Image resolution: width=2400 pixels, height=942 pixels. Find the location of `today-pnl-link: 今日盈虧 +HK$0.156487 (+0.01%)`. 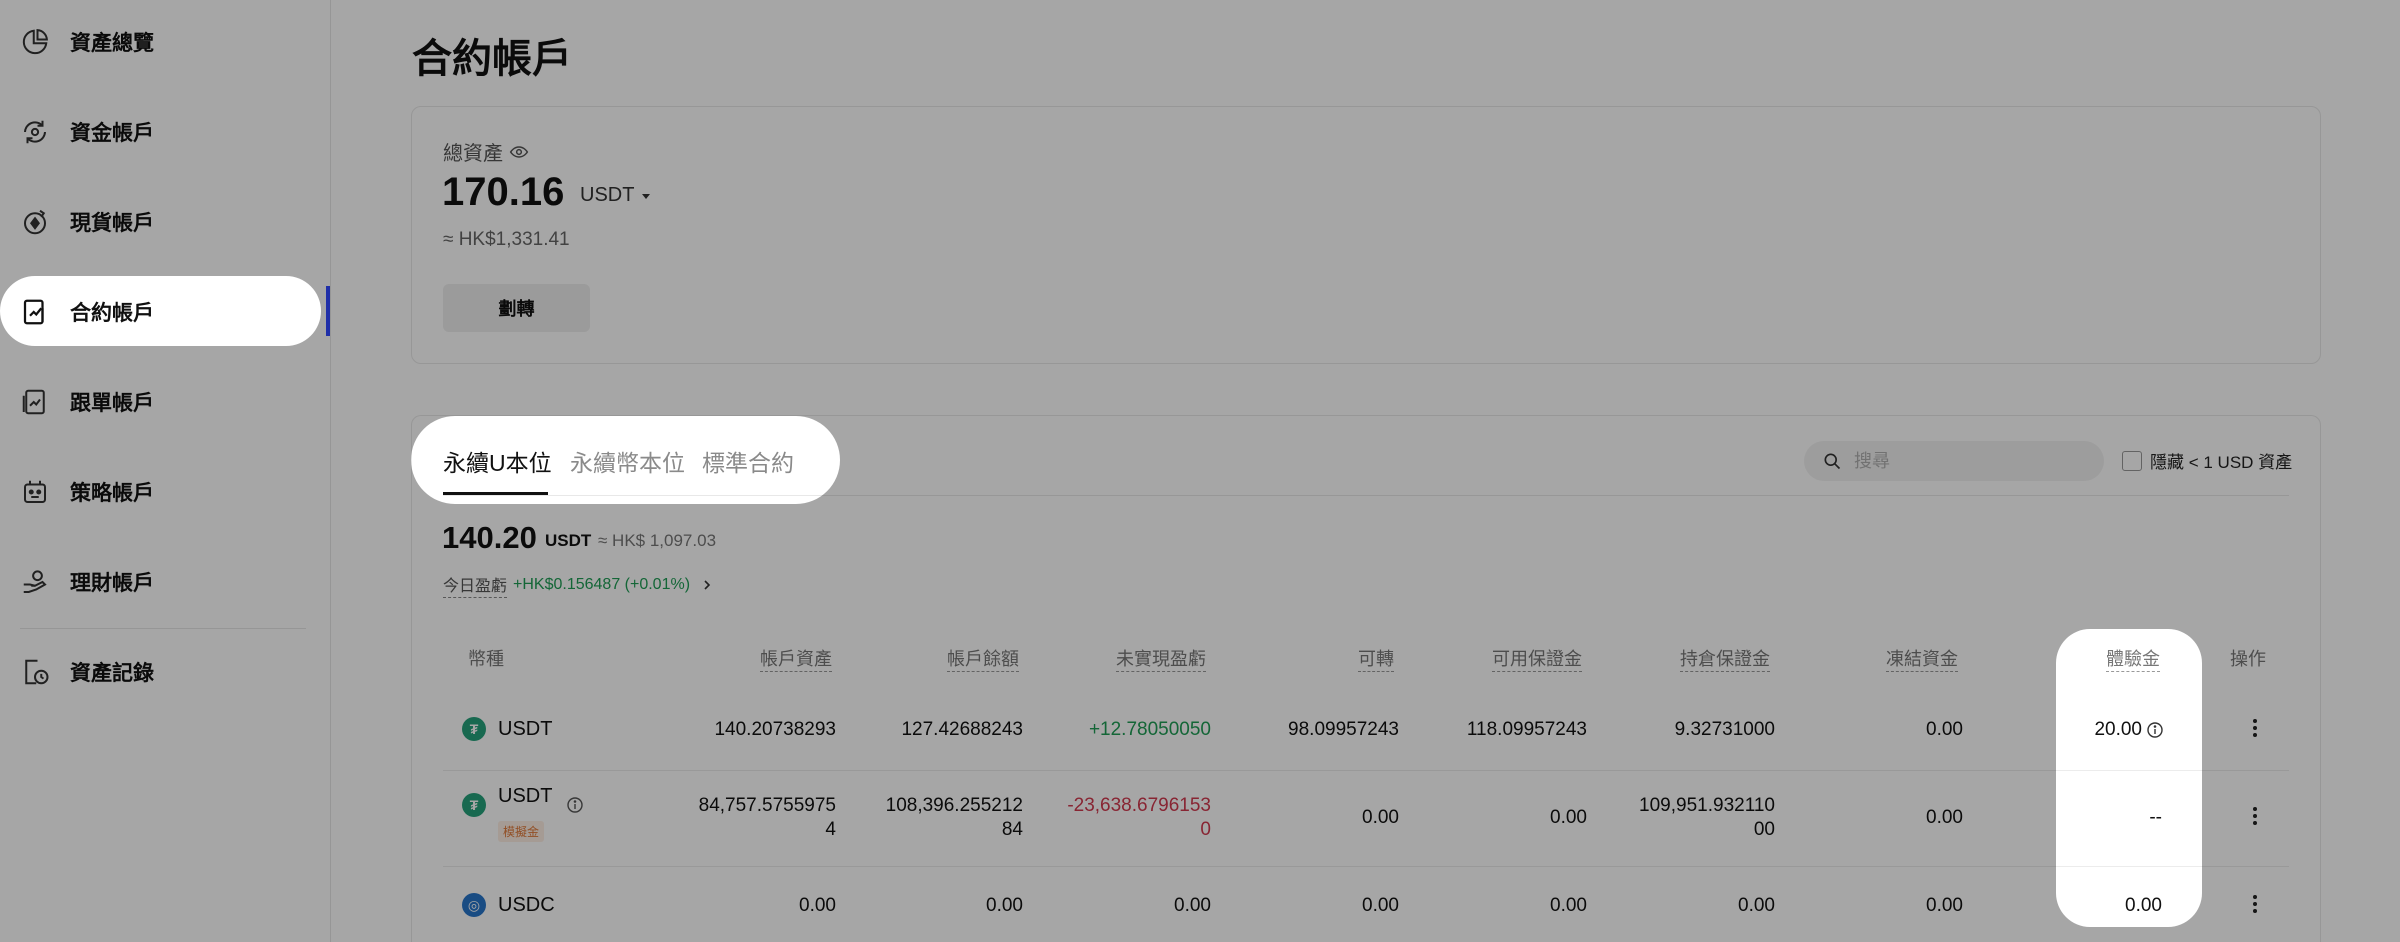

today-pnl-link: 今日盈虧 +HK$0.156487 (+0.01%) is located at coordinates (578, 585).